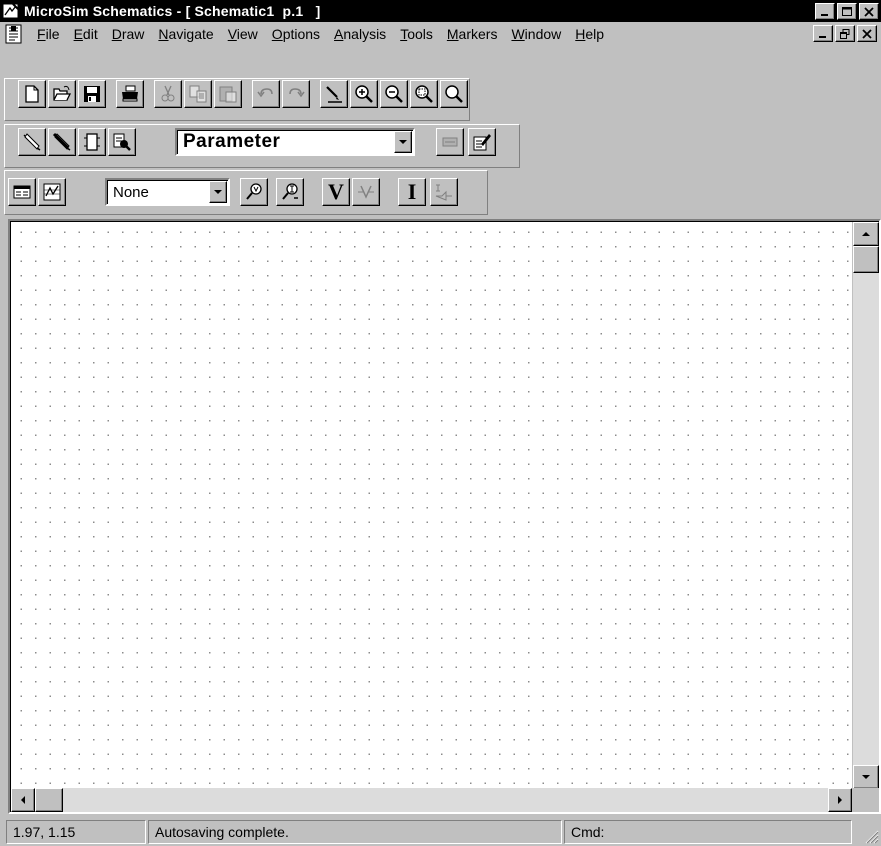  I want to click on menu-navigate: Navigate, so click(185, 34).